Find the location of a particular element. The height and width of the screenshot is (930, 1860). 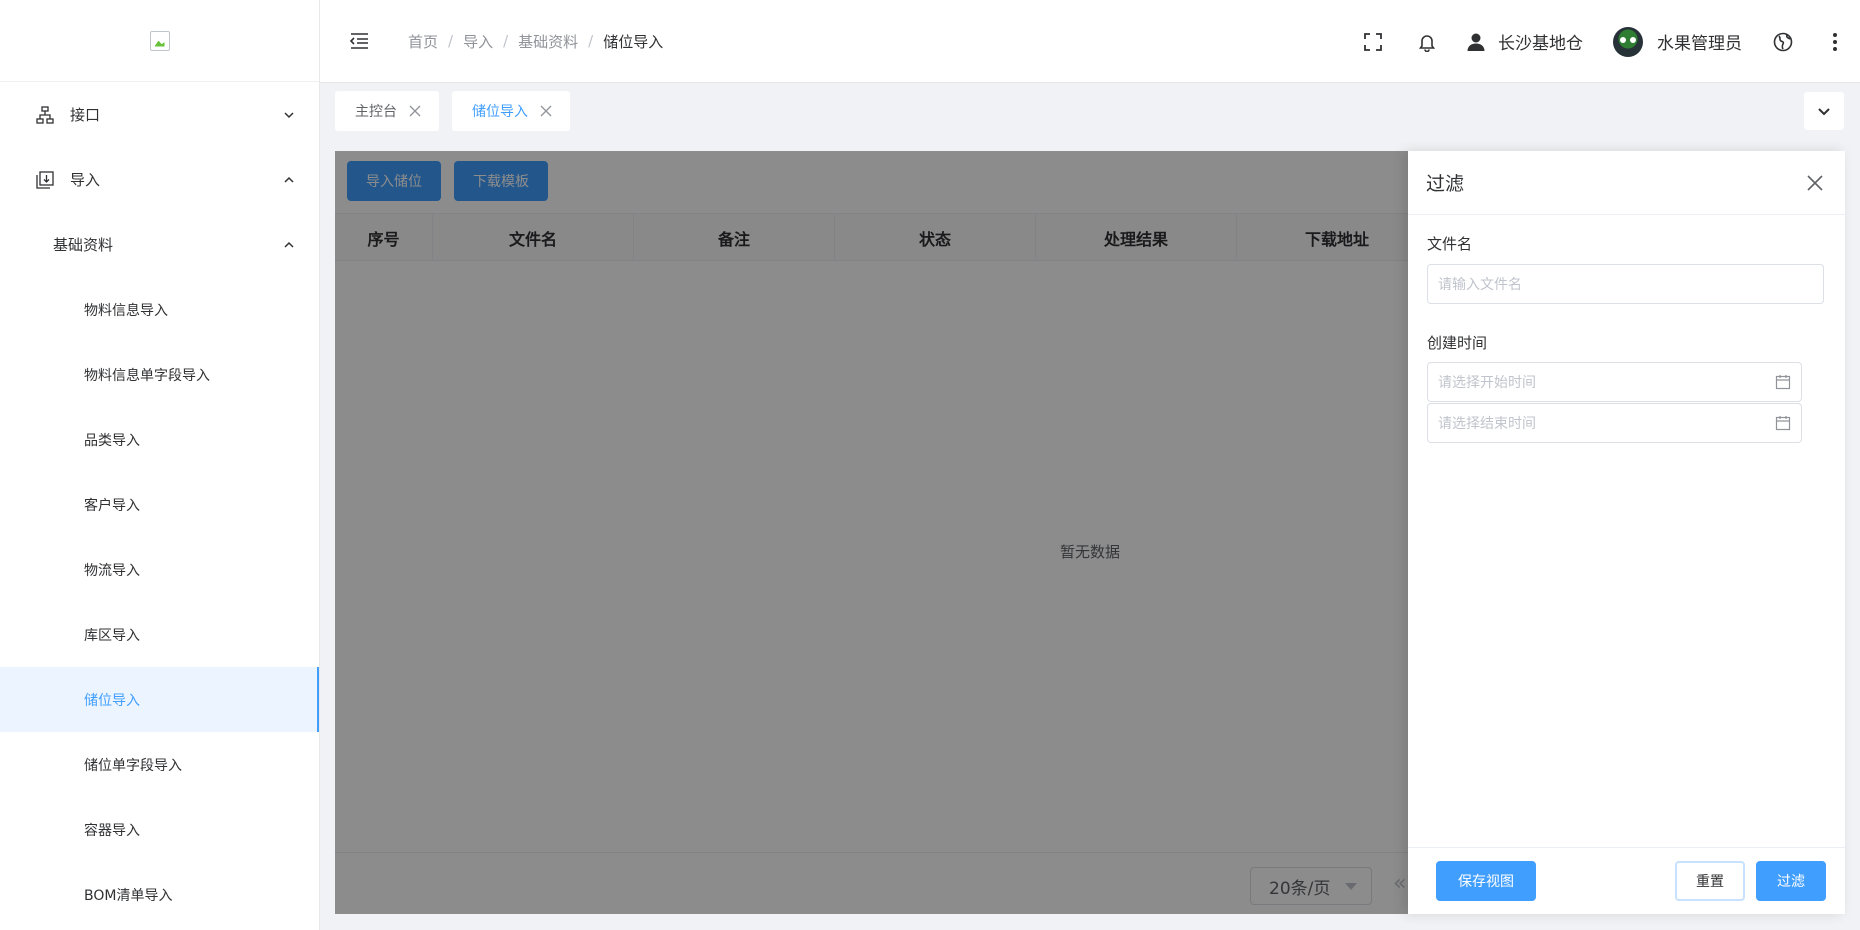

start-time-picker: 请选择开始时间 is located at coordinates (1614, 382).